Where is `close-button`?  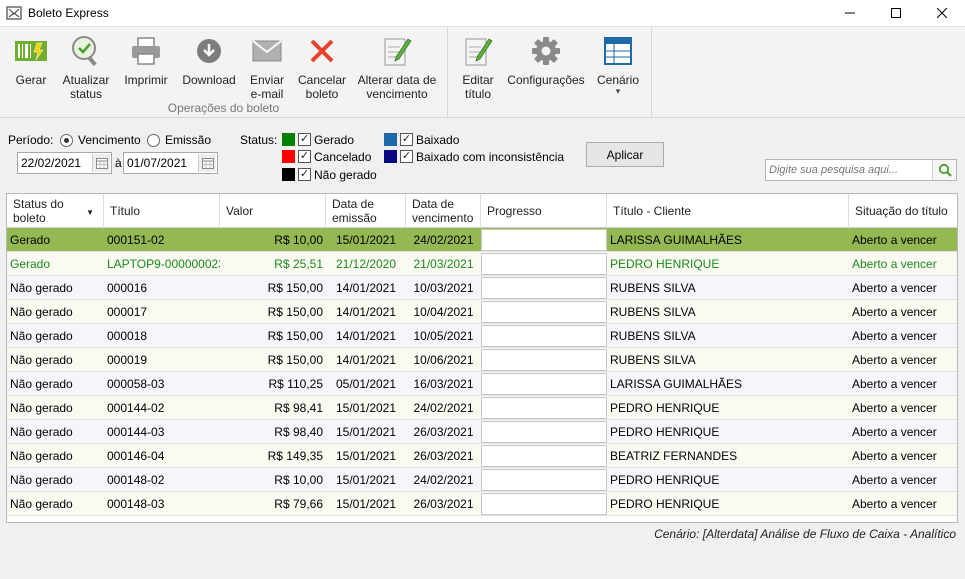
close-button is located at coordinates (942, 13).